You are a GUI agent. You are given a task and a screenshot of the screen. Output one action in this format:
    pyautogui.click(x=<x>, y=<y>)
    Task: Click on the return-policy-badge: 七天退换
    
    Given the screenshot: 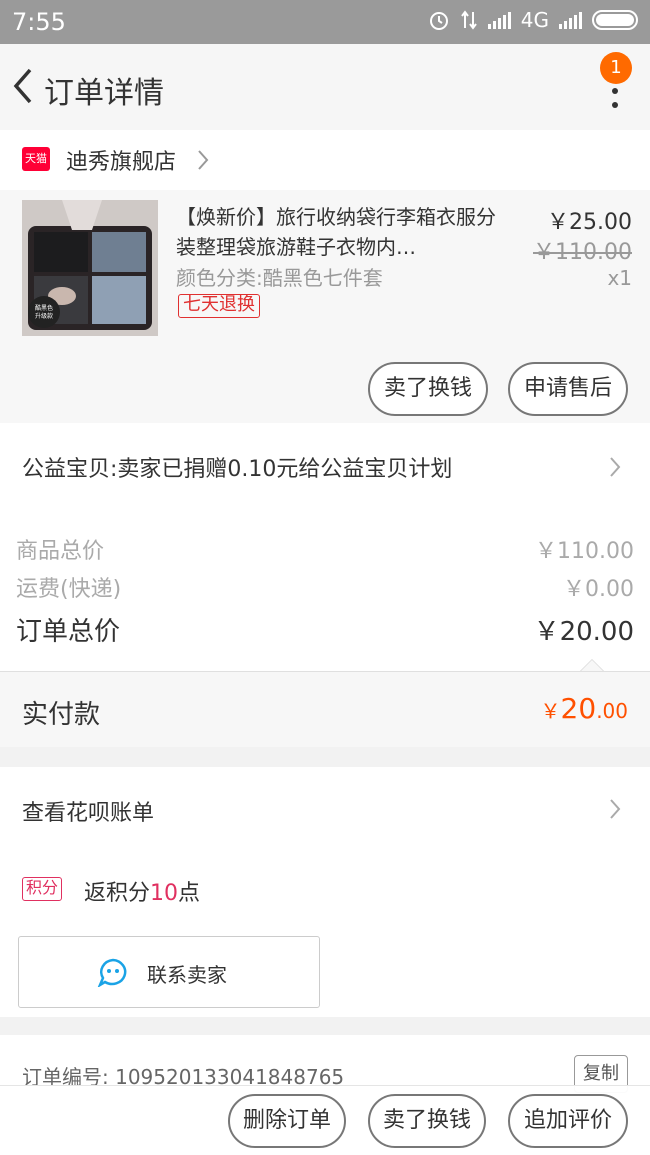 What is the action you would take?
    pyautogui.click(x=219, y=306)
    